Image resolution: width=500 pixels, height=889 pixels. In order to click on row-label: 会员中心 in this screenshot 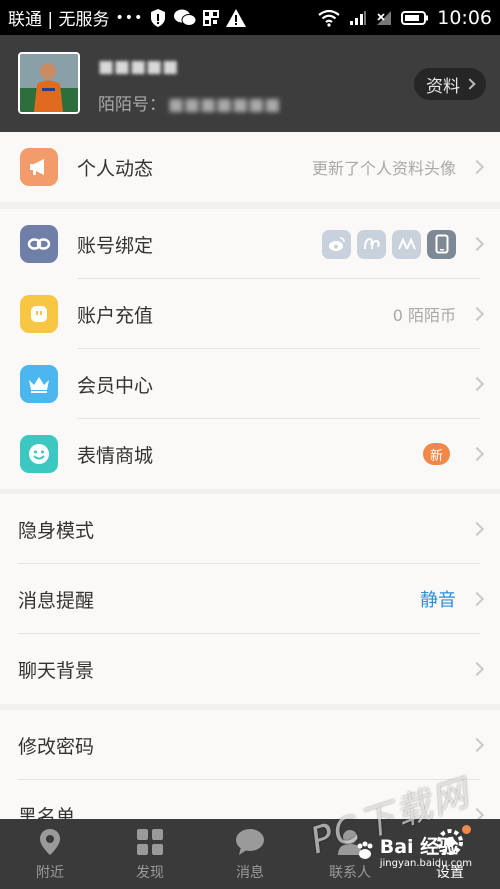, I will do `click(115, 385)`.